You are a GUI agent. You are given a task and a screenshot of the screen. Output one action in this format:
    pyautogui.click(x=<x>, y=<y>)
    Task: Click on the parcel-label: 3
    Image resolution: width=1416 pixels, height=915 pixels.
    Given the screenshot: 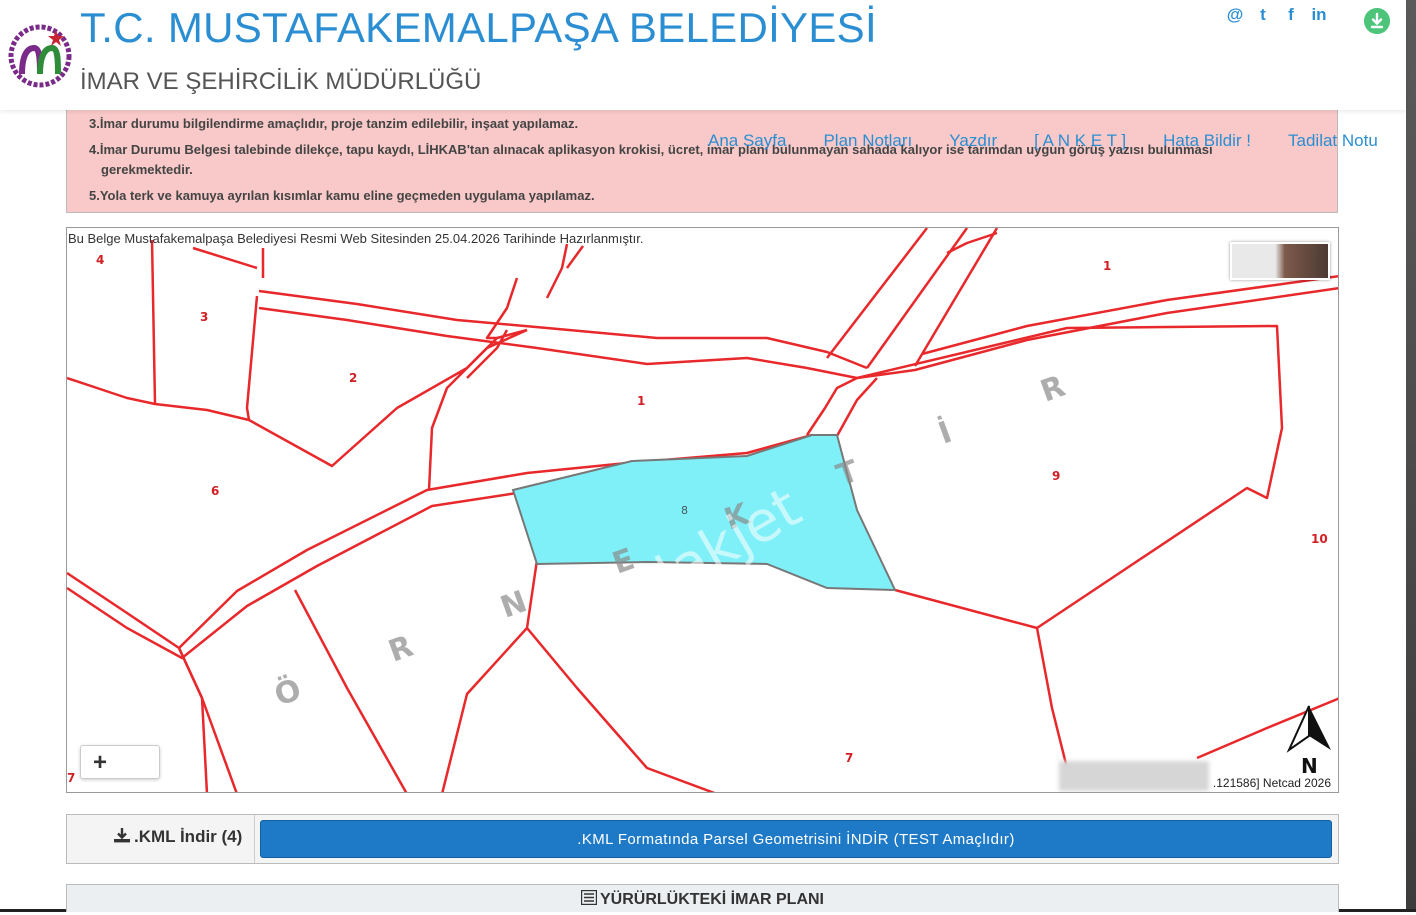 What is the action you would take?
    pyautogui.click(x=204, y=317)
    